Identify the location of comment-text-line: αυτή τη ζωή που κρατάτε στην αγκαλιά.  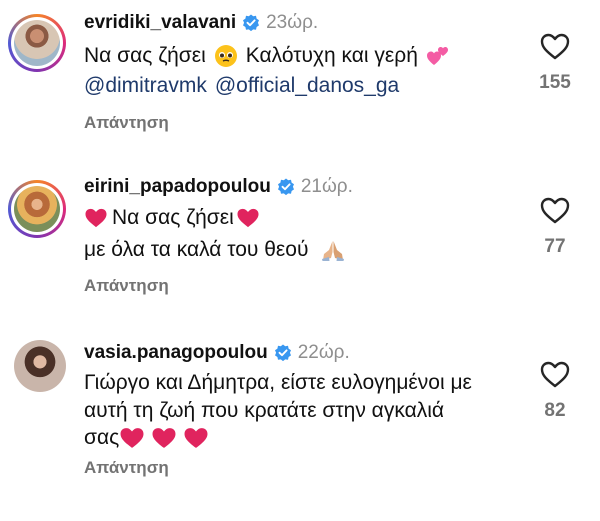
(264, 411).